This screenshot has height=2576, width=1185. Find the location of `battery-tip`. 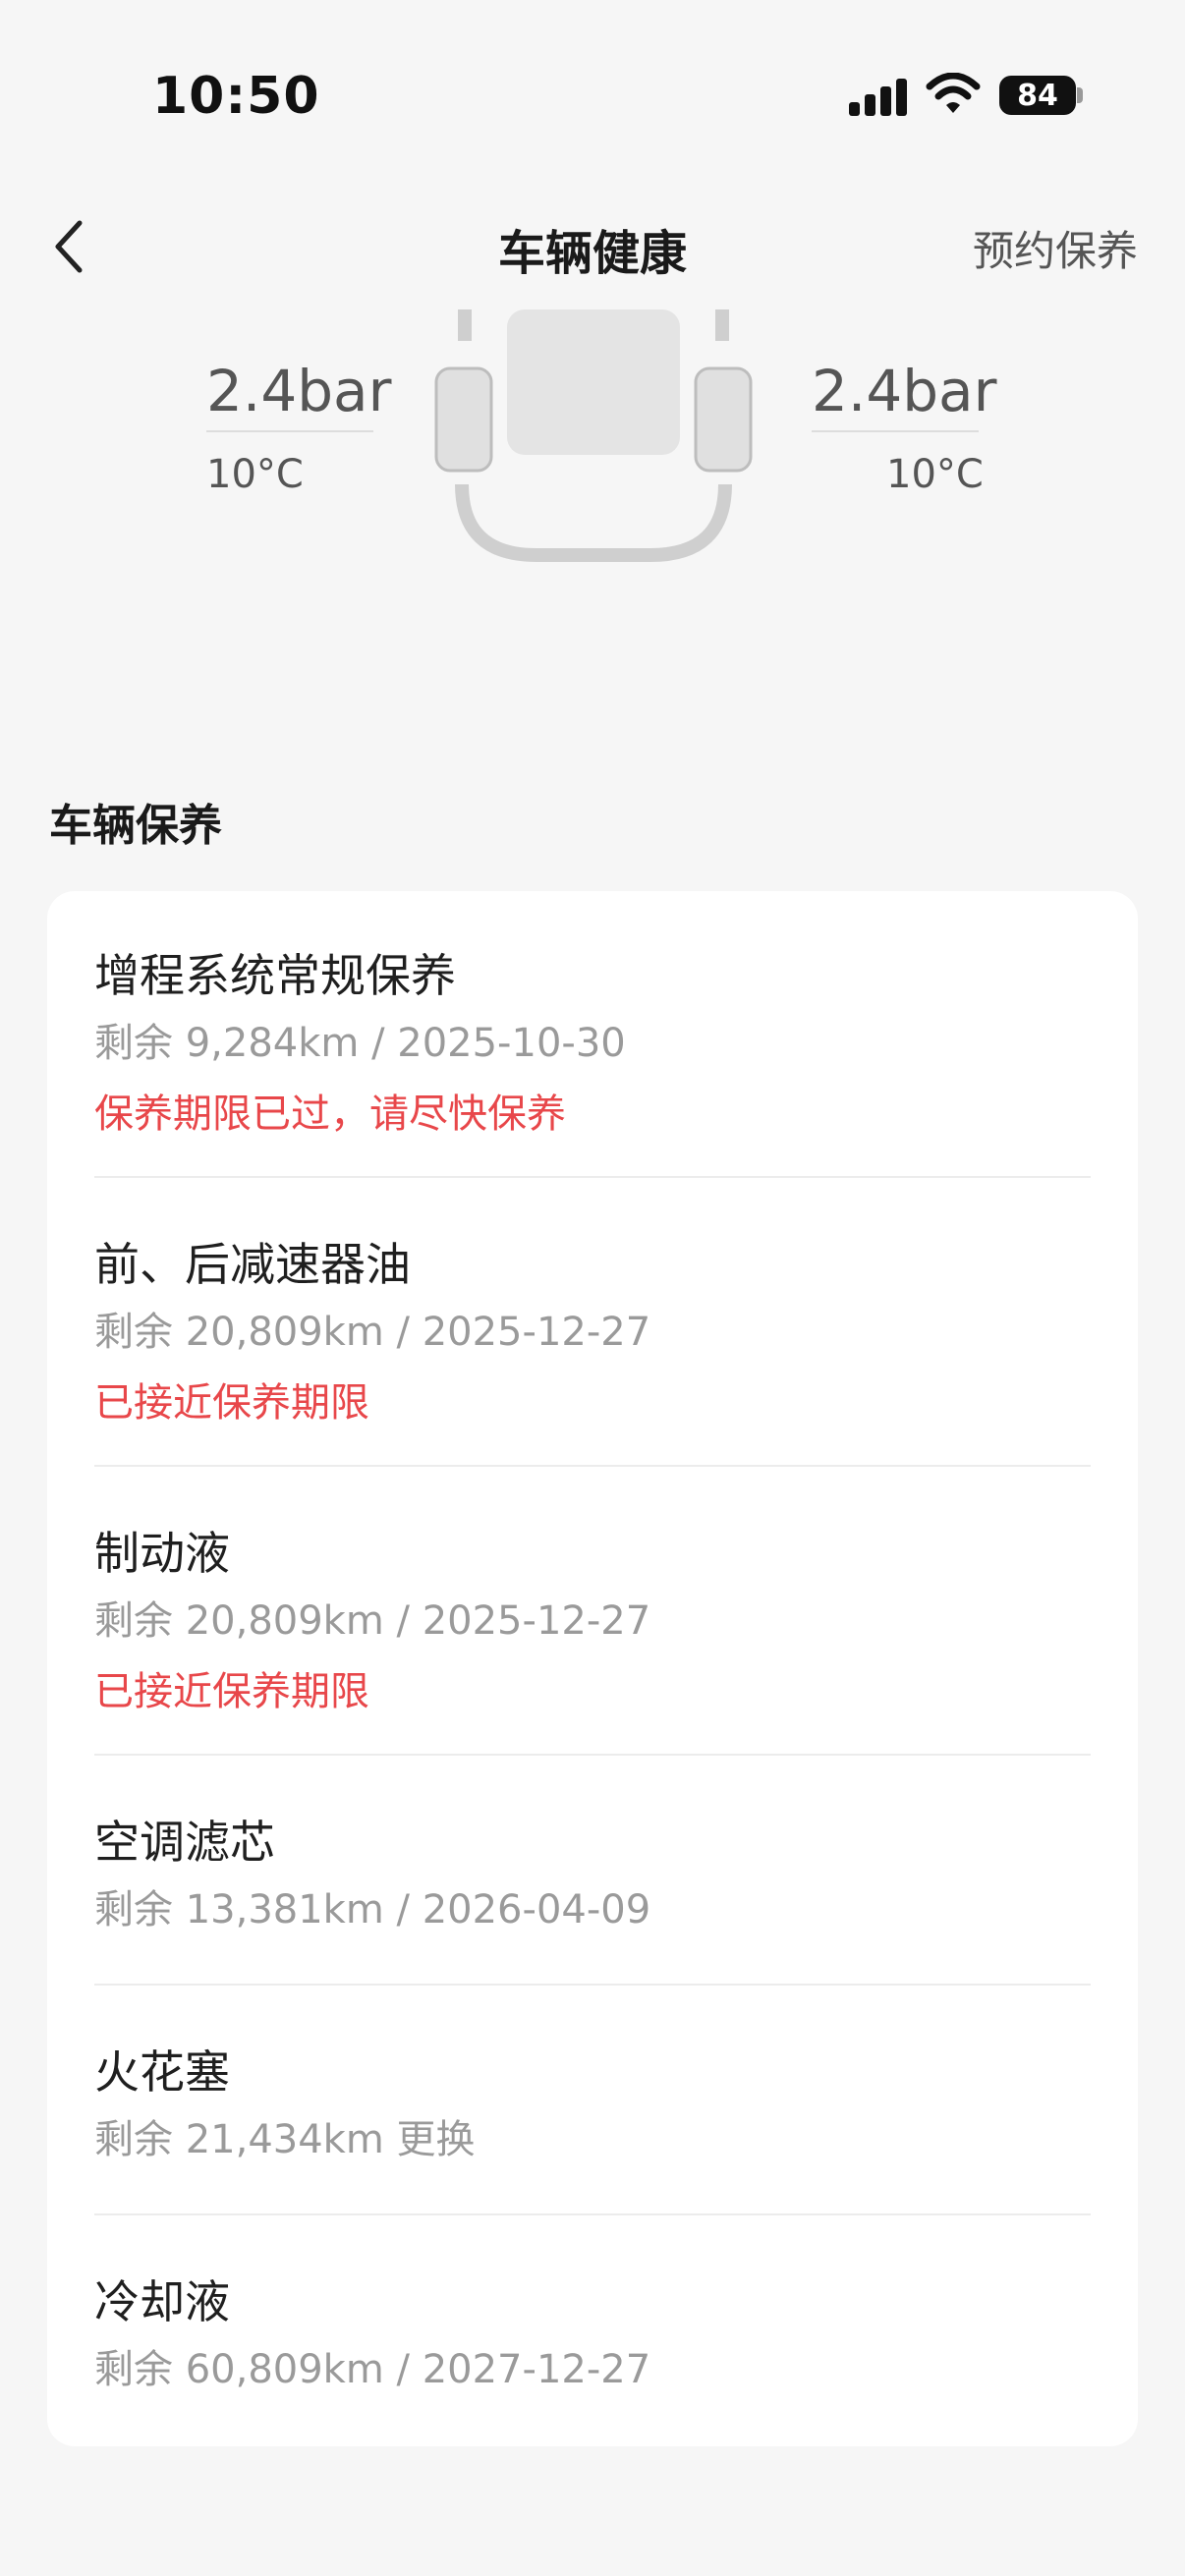

battery-tip is located at coordinates (1080, 95).